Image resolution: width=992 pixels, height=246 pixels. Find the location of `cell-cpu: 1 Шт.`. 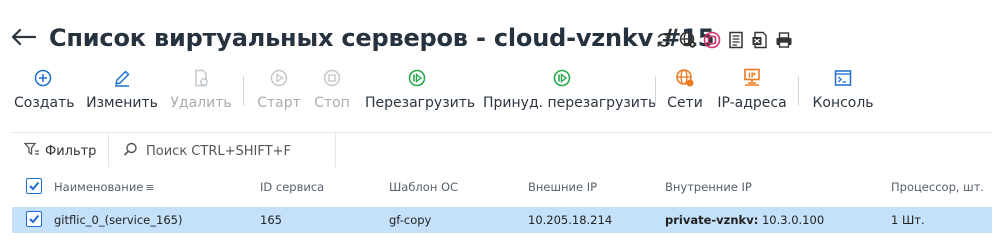

cell-cpu: 1 Шт. is located at coordinates (908, 220).